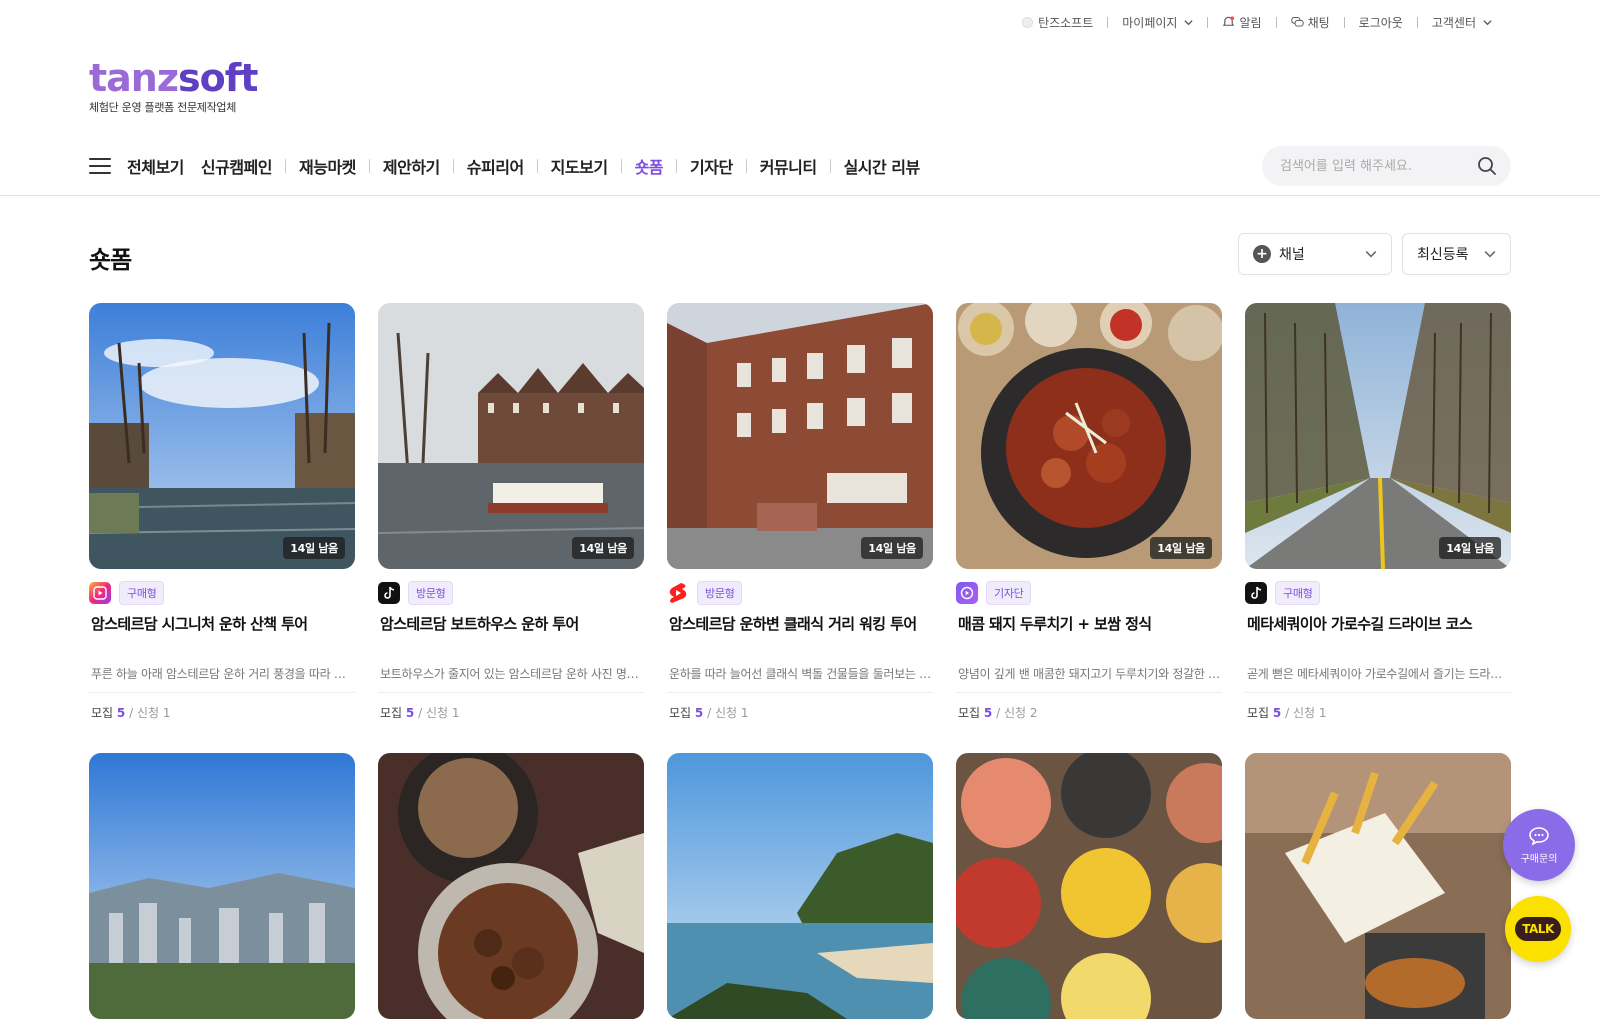 The width and height of the screenshot is (1600, 1019). I want to click on card-title: 암스테르담 운하변 클래식 거리 워킹 투어, so click(793, 624).